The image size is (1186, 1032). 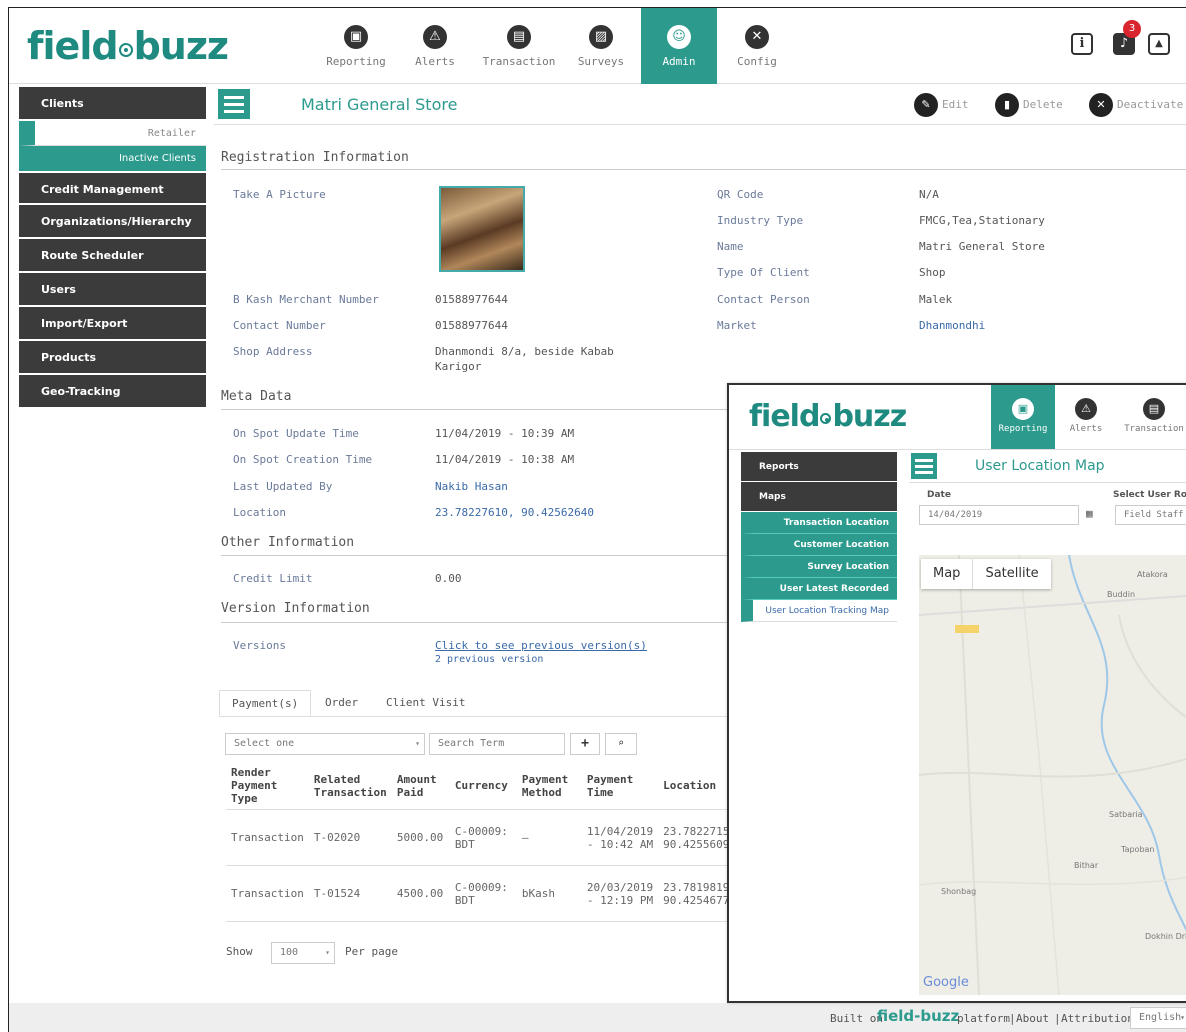 What do you see at coordinates (325, 744) in the screenshot?
I see `payment-type-select: Select one ▾` at bounding box center [325, 744].